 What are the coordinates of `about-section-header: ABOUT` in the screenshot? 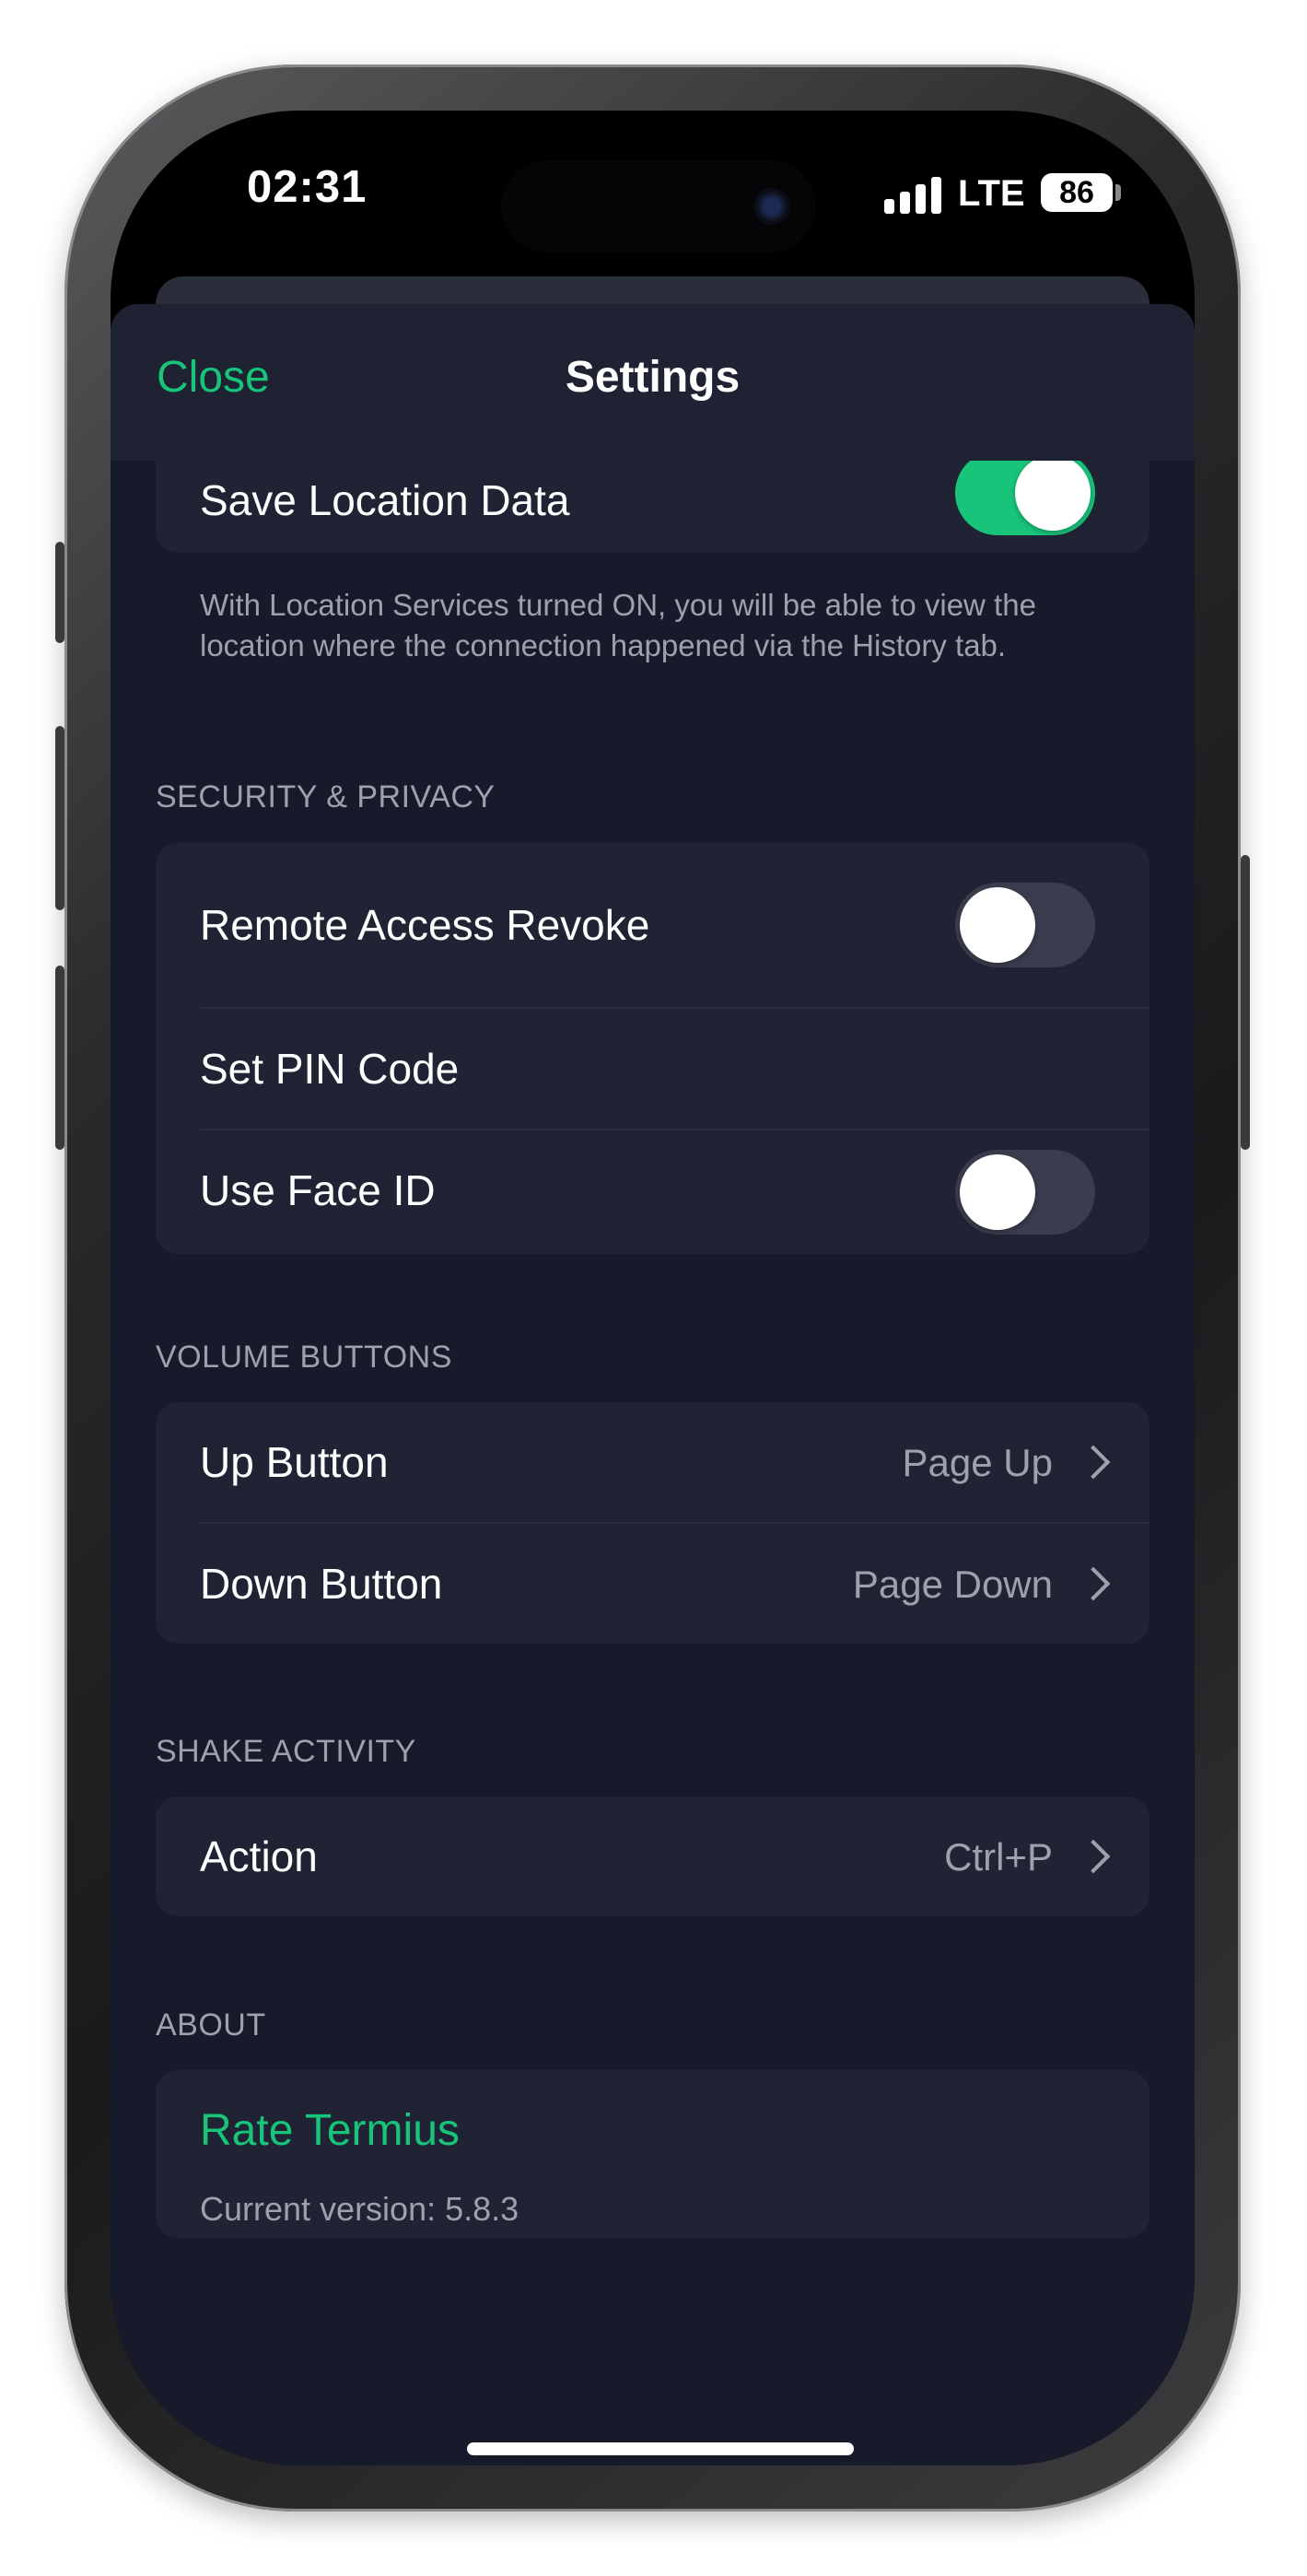 It's located at (211, 2025).